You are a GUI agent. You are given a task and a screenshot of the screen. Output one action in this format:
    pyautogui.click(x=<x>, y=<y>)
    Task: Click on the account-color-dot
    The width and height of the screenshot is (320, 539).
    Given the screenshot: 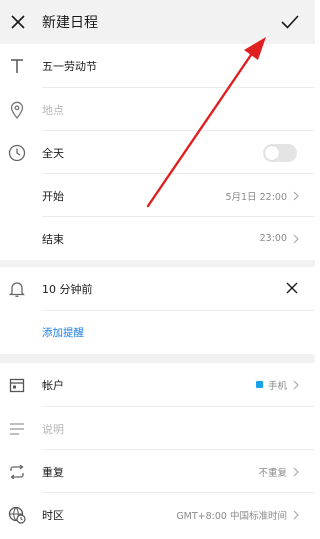 What is the action you would take?
    pyautogui.click(x=259, y=384)
    